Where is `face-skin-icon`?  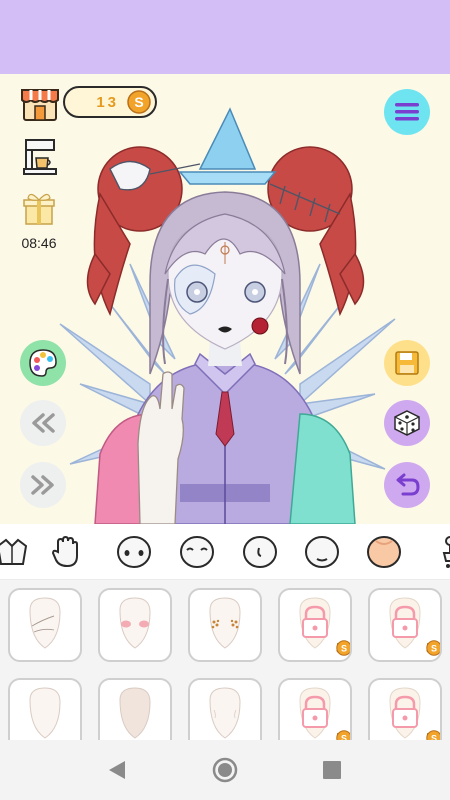
face-skin-icon is located at coordinates (384, 552).